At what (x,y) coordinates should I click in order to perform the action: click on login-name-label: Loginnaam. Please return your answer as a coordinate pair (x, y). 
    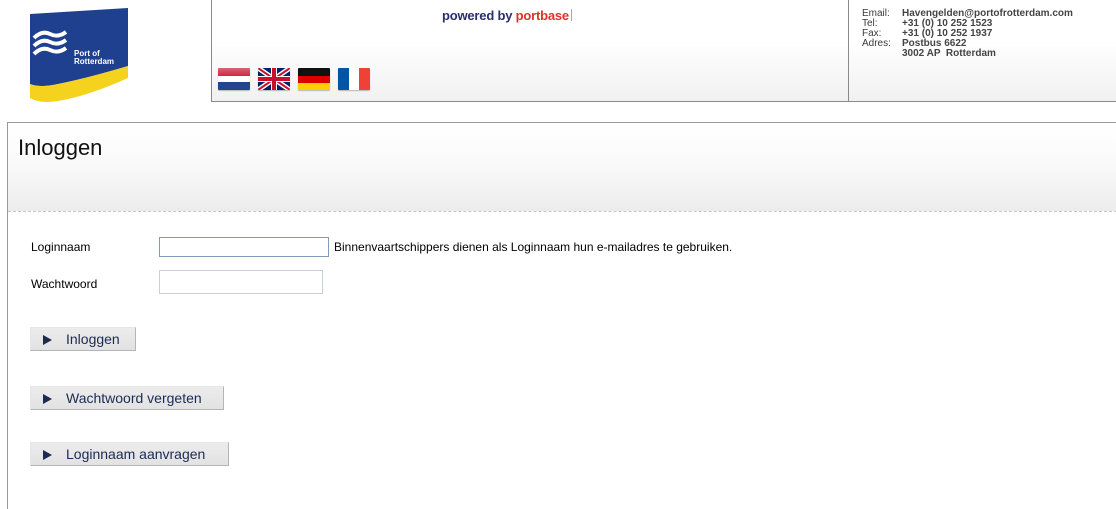
    Looking at the image, I should click on (61, 247).